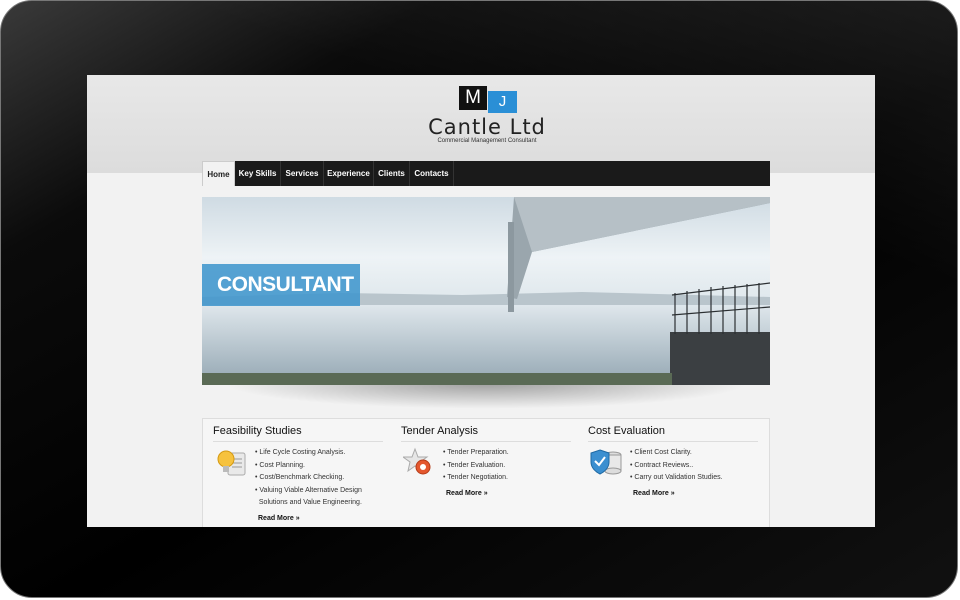 Image resolution: width=960 pixels, height=600 pixels. I want to click on list-item: • Valuing Viable Alternative Design, so click(308, 490).